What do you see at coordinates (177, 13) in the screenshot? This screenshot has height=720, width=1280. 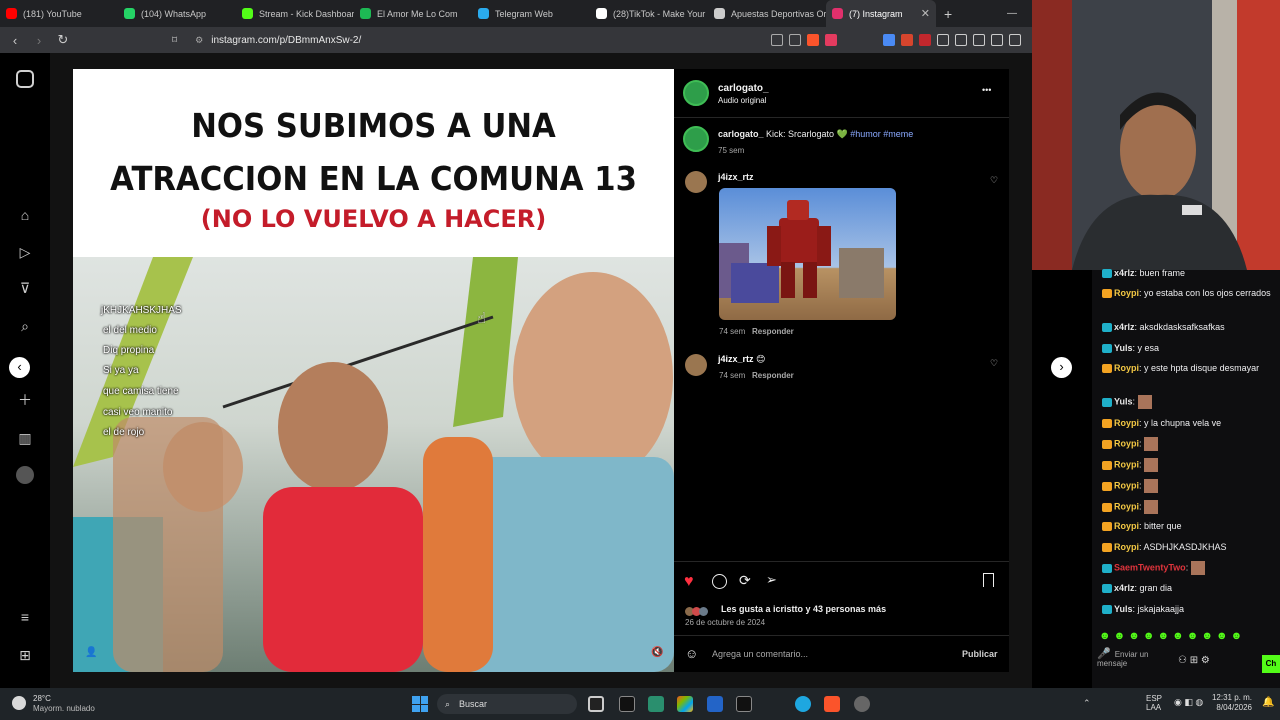 I see `browser-tab: (104) WhatsApp` at bounding box center [177, 13].